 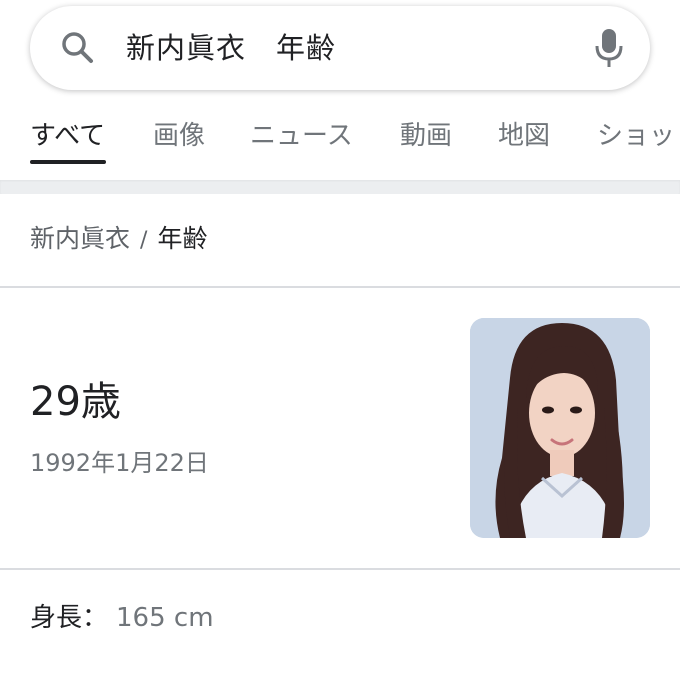 I want to click on breadcrumb: 新内眞衣 / 年齢, so click(x=118, y=240).